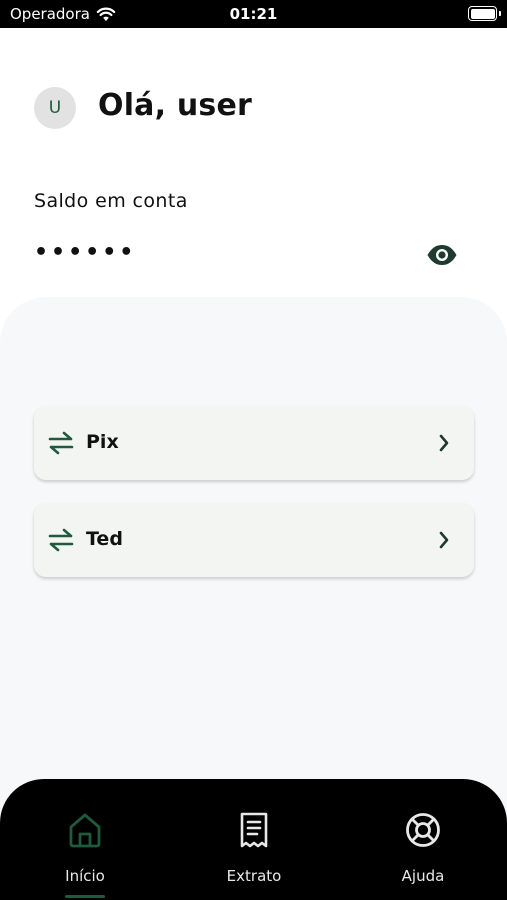  I want to click on ted-label: Ted, so click(104, 539).